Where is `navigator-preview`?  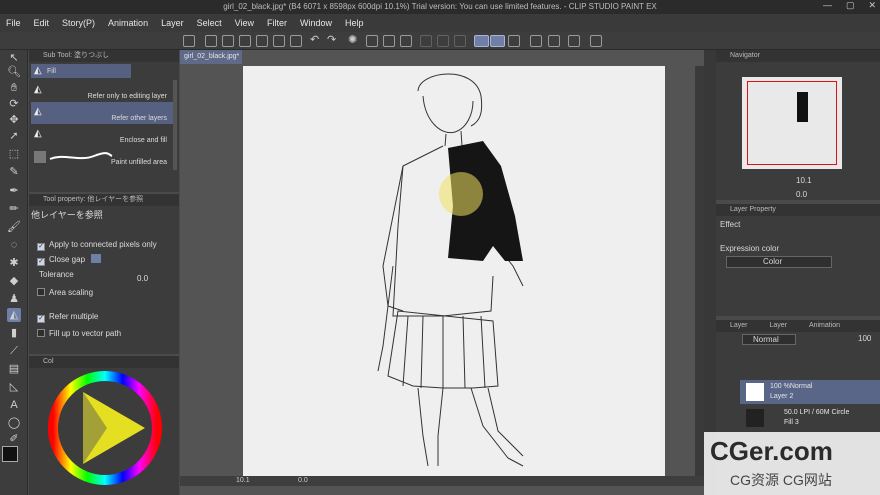
navigator-preview is located at coordinates (792, 123).